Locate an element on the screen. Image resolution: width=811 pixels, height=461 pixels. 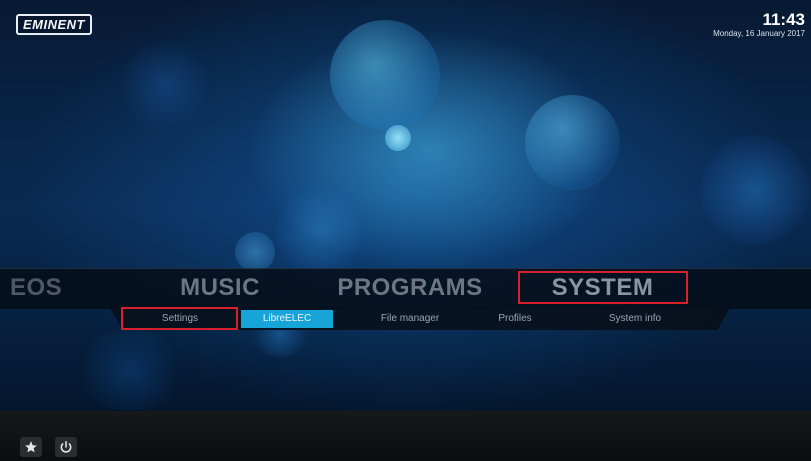
submenu-item-file-manager: File manager is located at coordinates (410, 319).